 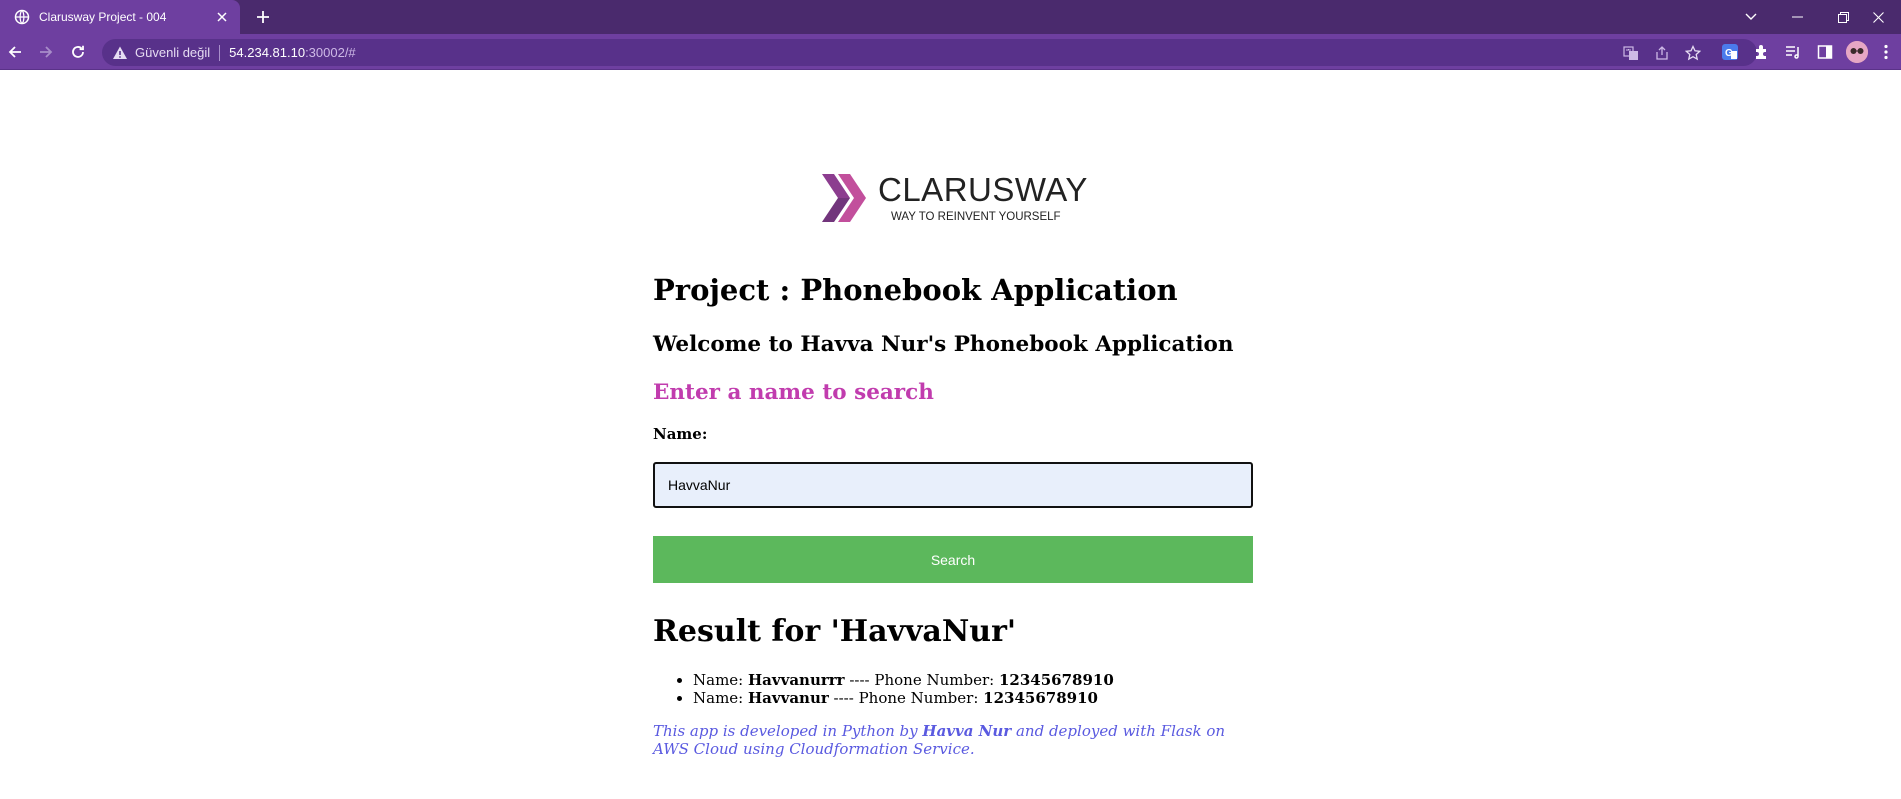 I want to click on url-host: 54.234.81.10, so click(x=267, y=52).